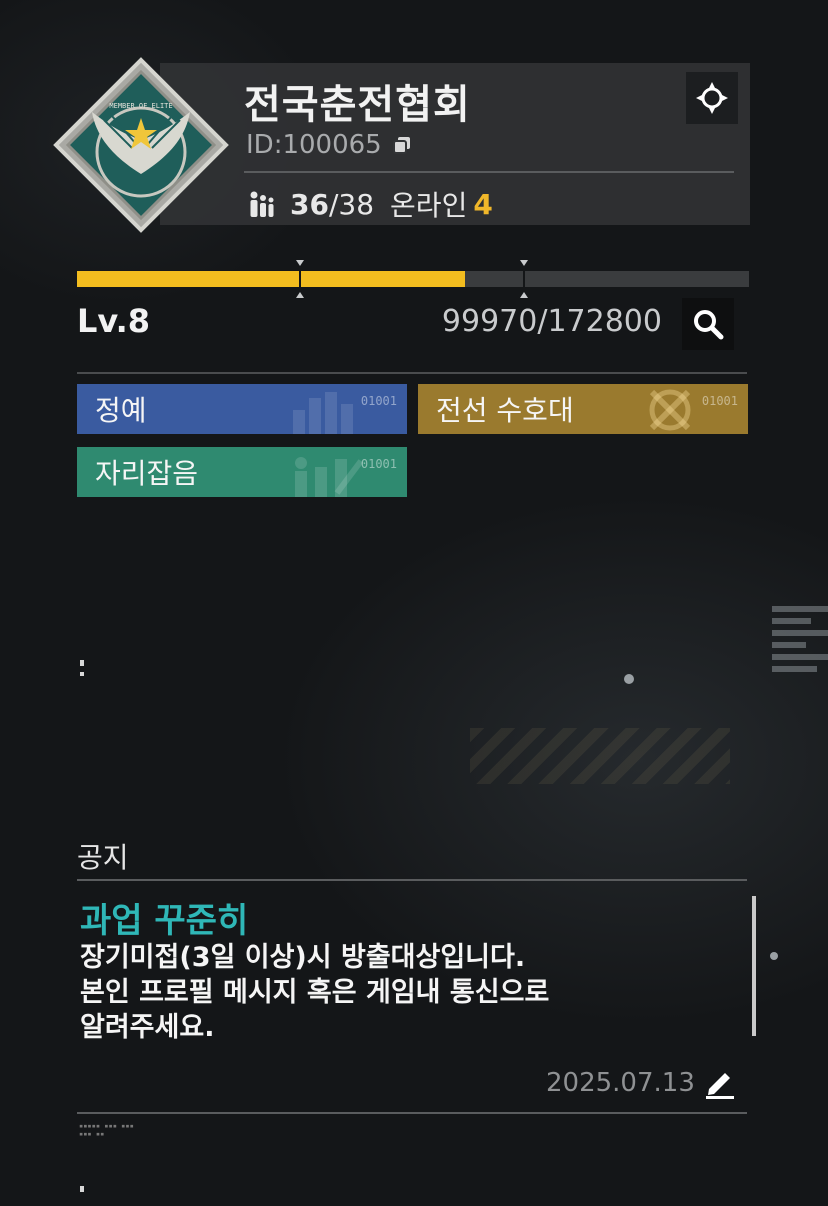  What do you see at coordinates (412, 373) in the screenshot?
I see `section-divider` at bounding box center [412, 373].